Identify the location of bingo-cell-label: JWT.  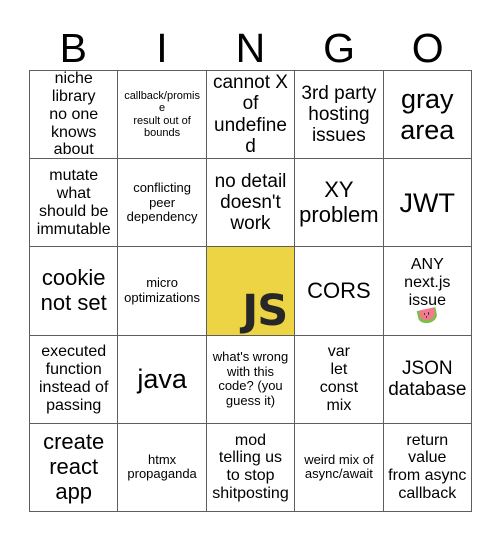
(427, 202).